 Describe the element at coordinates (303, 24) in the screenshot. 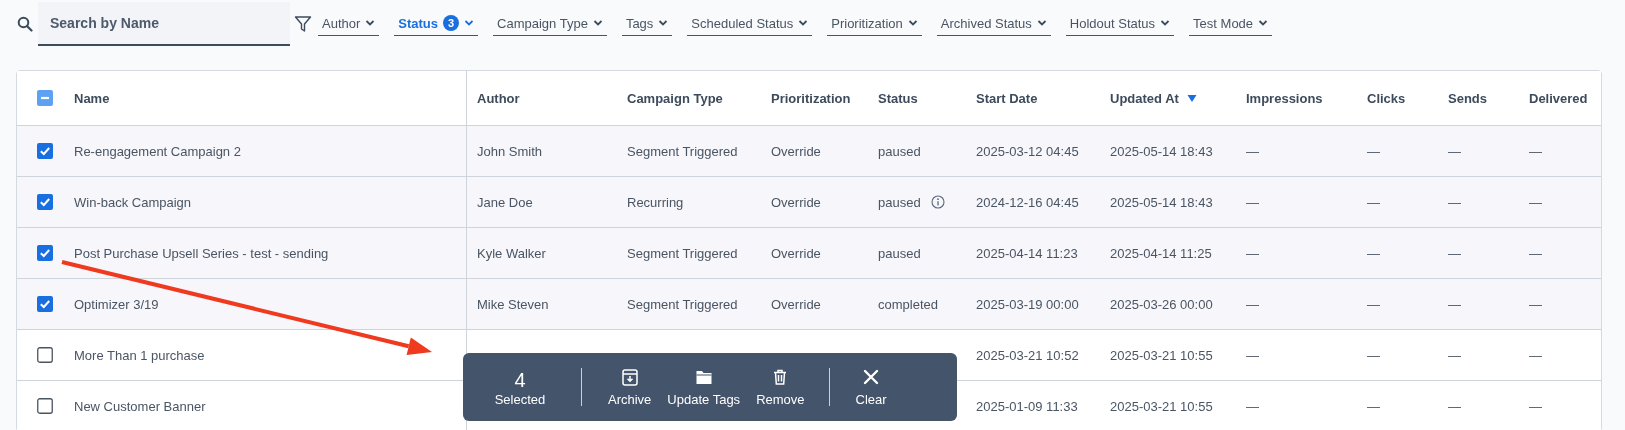

I see `filter-icon` at that location.